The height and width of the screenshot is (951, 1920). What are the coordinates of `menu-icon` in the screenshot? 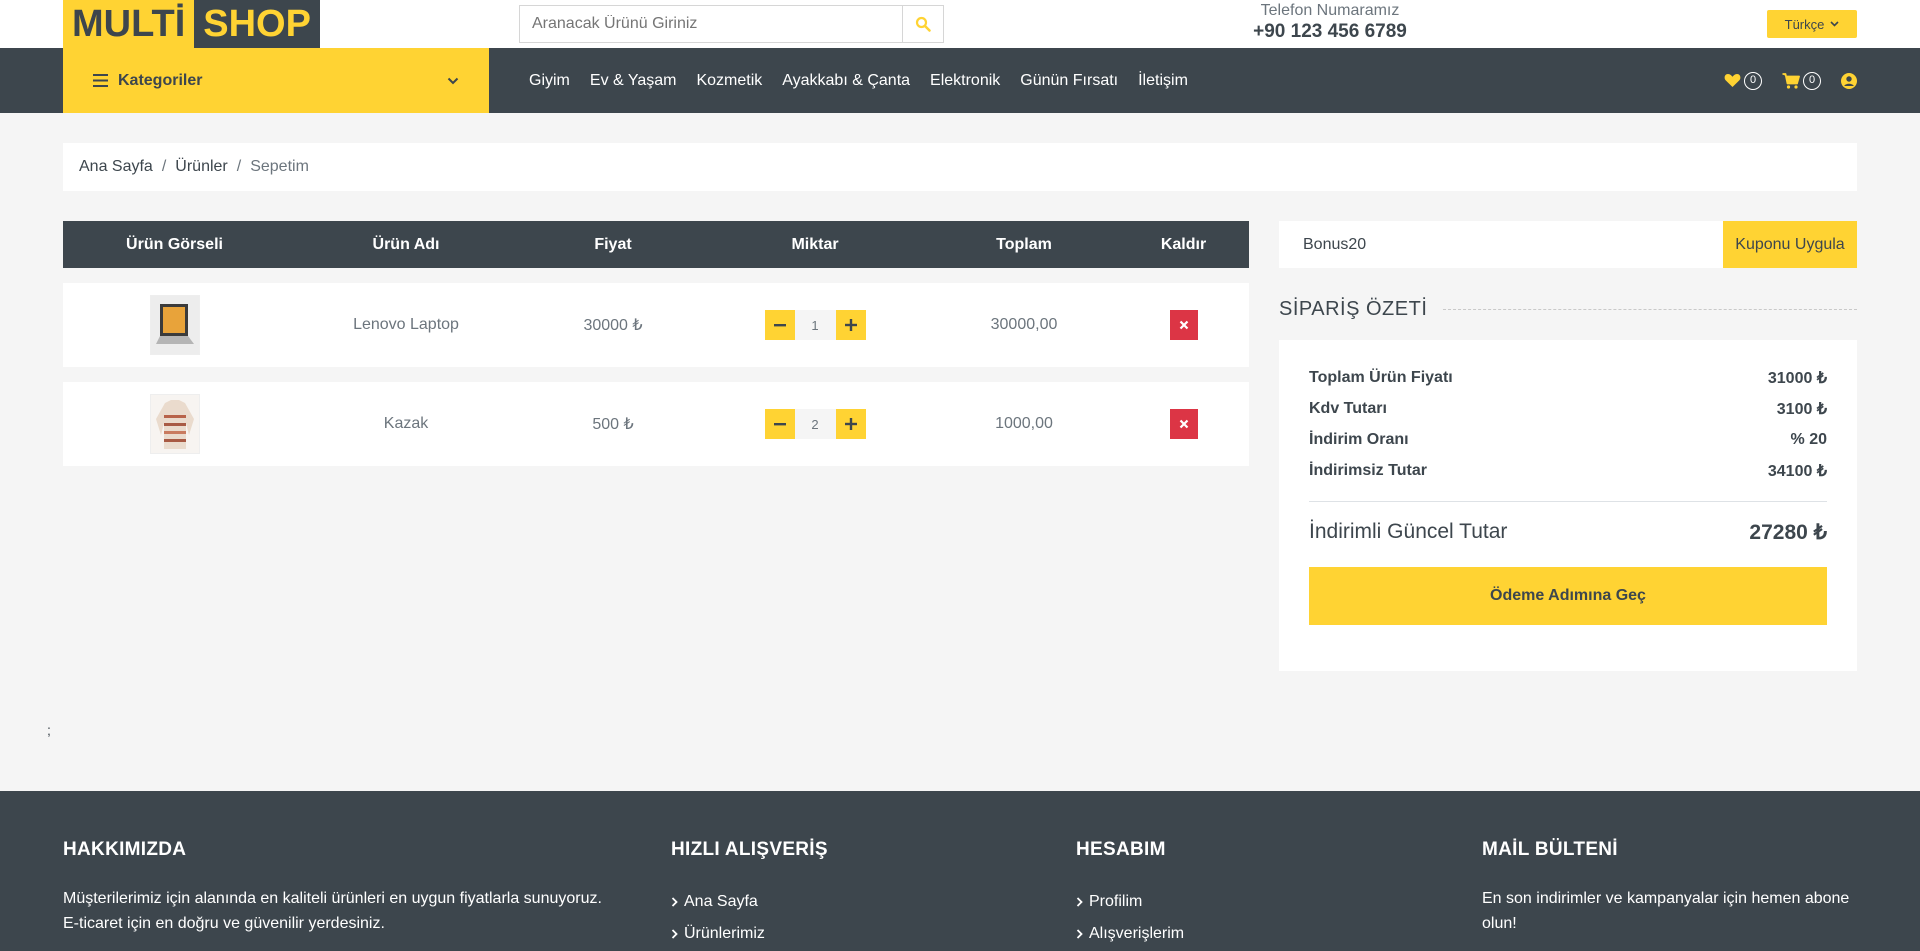 It's located at (100, 80).